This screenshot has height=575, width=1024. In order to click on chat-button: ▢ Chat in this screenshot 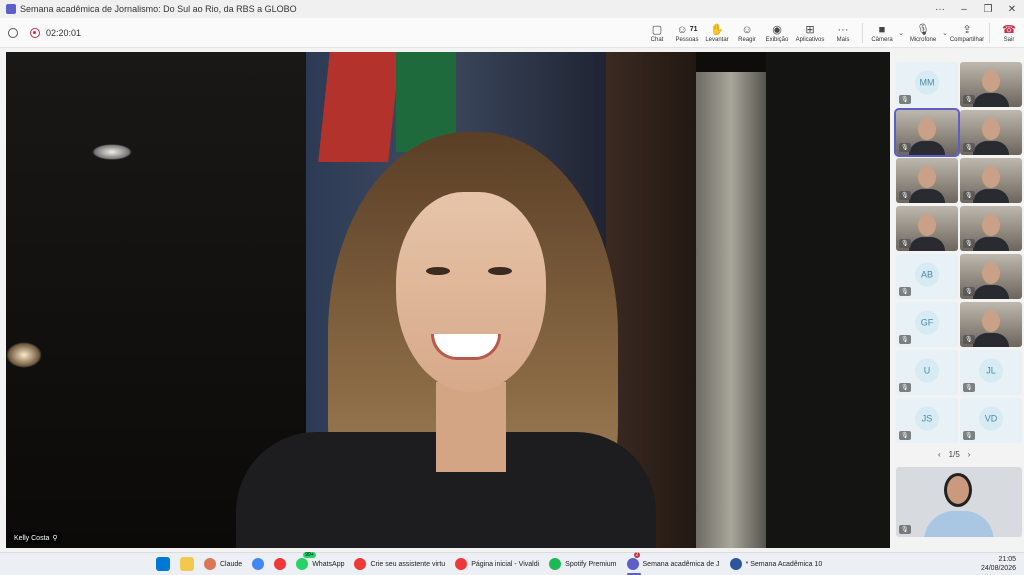, I will do `click(657, 33)`.